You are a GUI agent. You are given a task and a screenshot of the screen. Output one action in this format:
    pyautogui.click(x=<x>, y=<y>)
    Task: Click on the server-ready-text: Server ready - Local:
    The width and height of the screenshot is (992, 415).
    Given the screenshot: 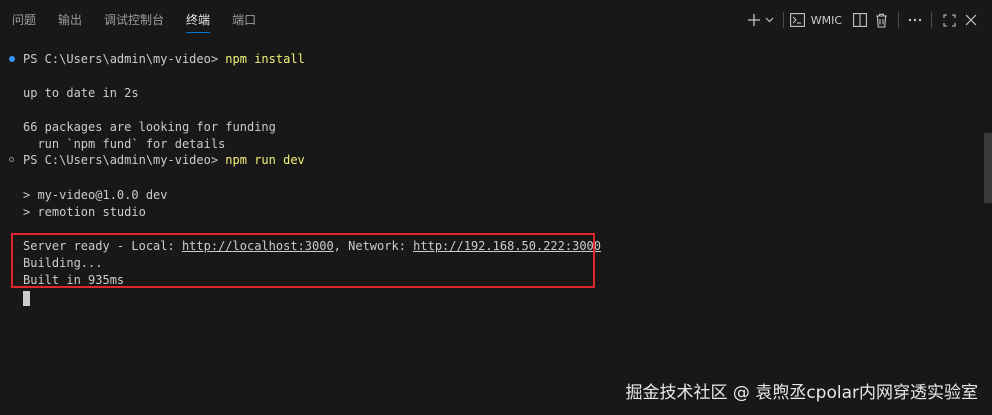 What is the action you would take?
    pyautogui.click(x=102, y=246)
    